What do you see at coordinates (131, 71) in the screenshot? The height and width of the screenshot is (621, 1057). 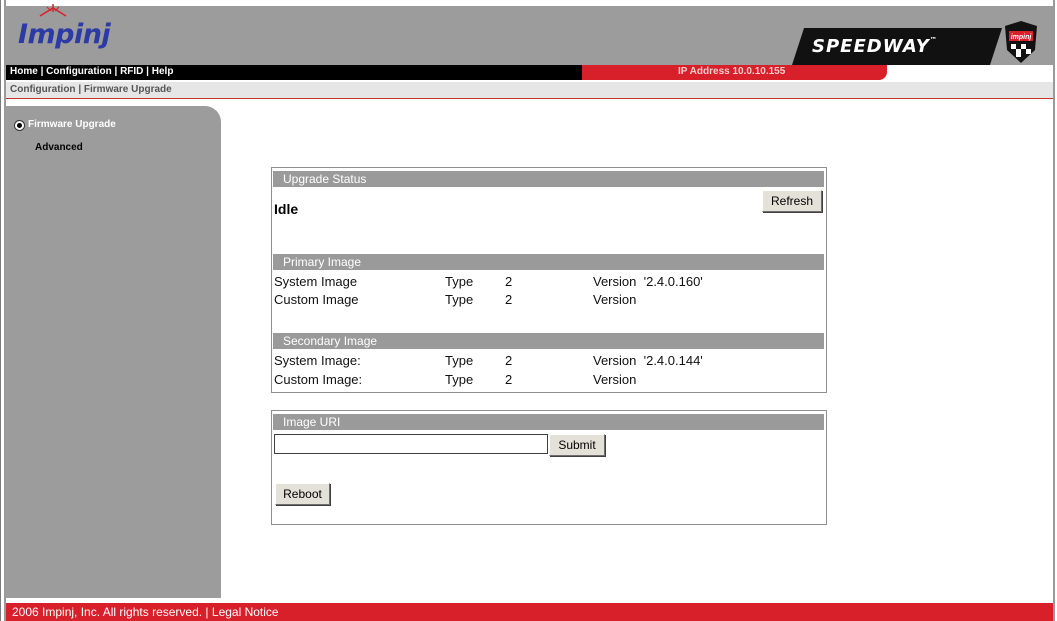 I see `nav-rfid-link: RFID` at bounding box center [131, 71].